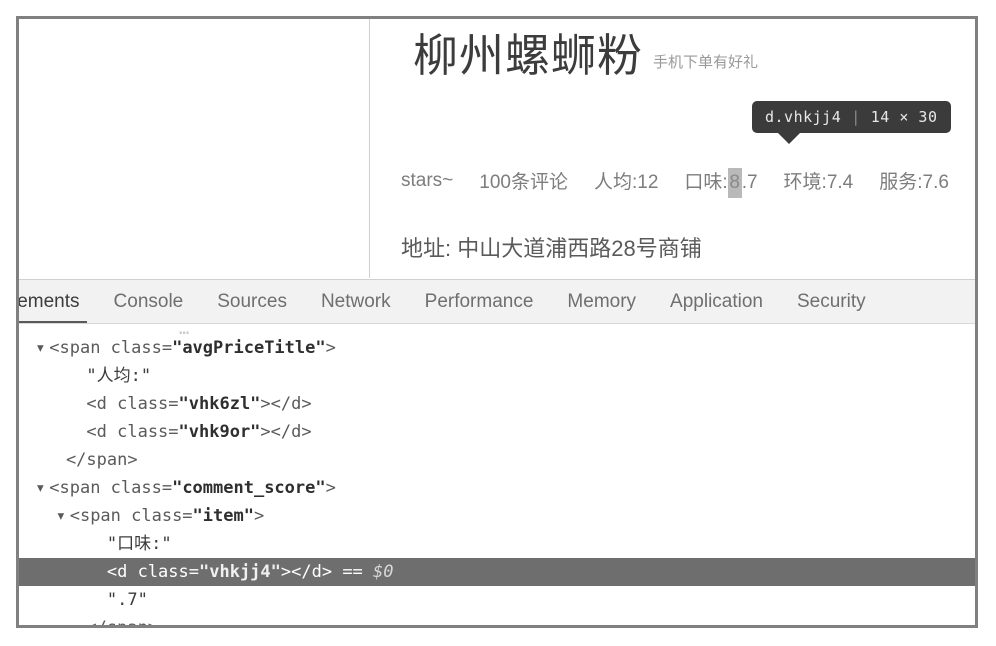 The image size is (996, 646). I want to click on tab-security: Security, so click(831, 301).